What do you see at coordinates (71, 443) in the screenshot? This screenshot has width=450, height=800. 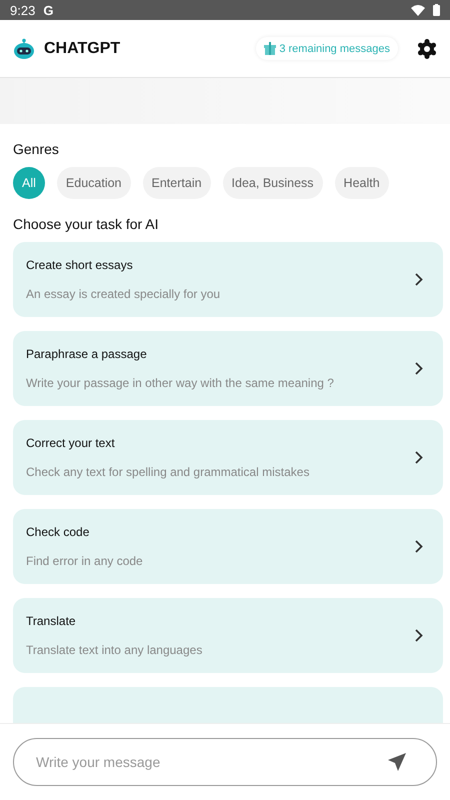 I see `task-title: Correct your text` at bounding box center [71, 443].